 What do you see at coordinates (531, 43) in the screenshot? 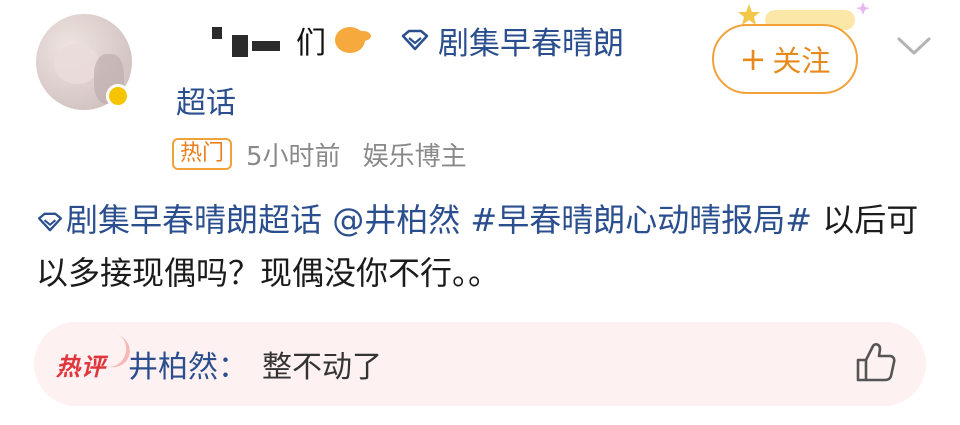
I see `super-topic-name: 剧集早春晴朗` at bounding box center [531, 43].